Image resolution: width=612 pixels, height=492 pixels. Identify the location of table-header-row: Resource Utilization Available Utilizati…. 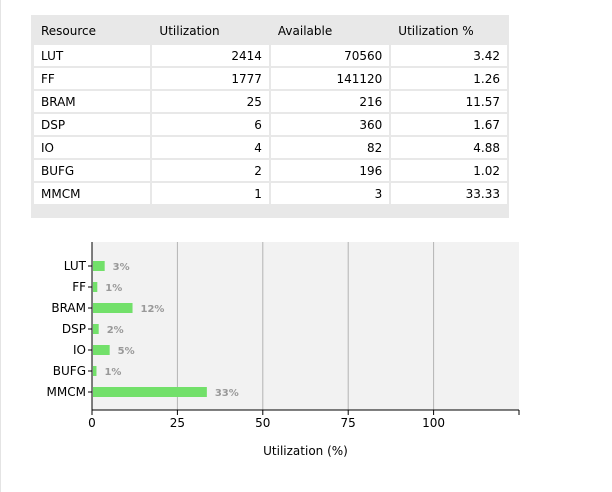
(270, 30).